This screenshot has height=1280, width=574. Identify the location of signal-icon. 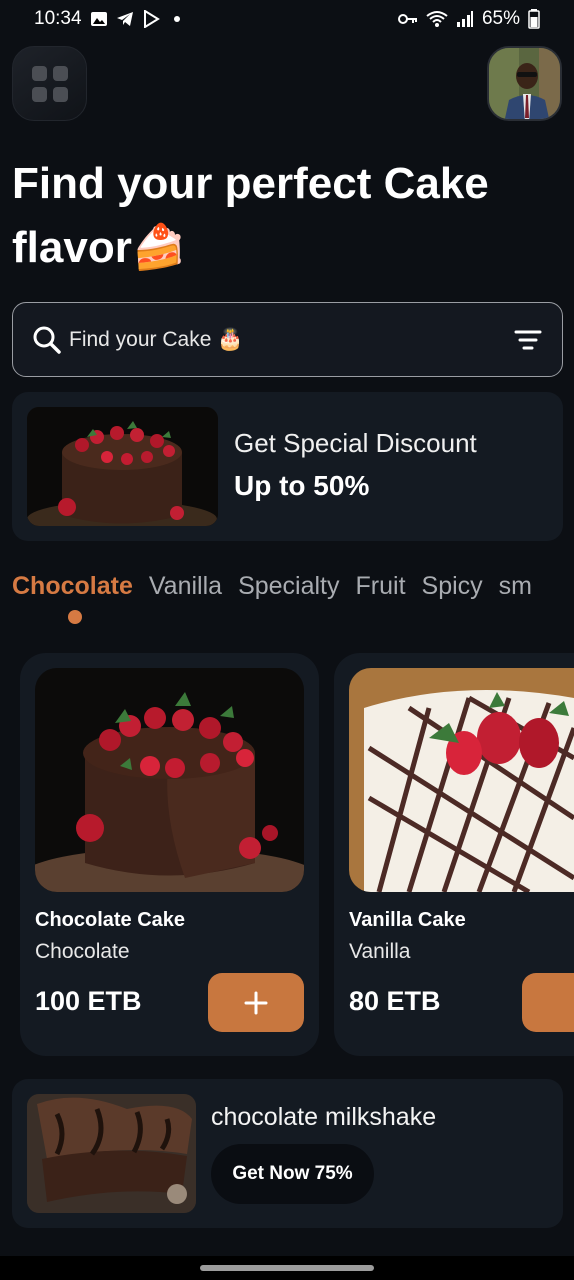
(464, 19).